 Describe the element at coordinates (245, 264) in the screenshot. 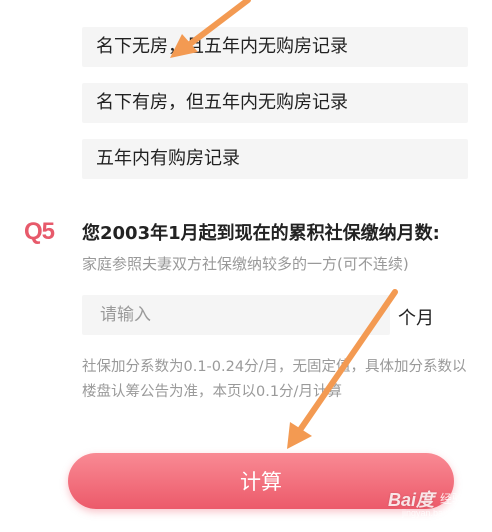

I see `question-subtitle: 家庭参照夫妻双方社保缴纳较多的一方(可不连续)` at that location.